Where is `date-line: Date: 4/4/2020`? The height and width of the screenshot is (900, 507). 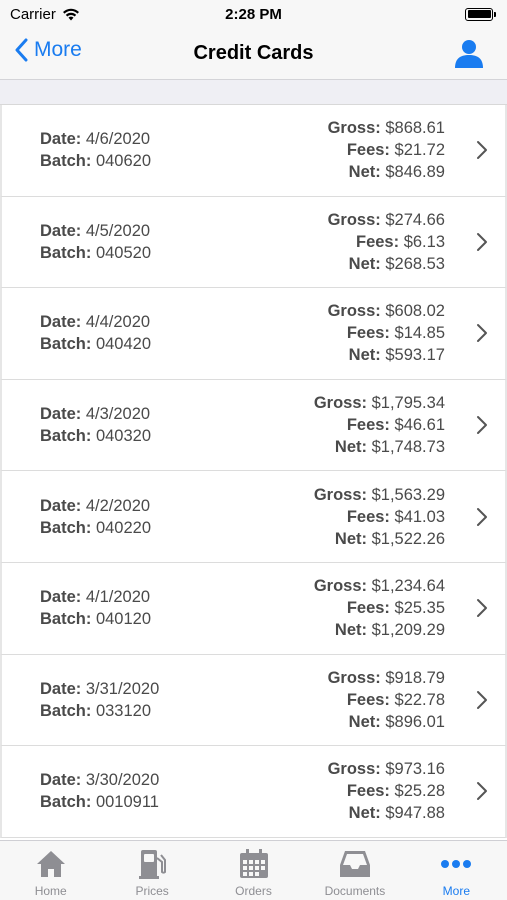
date-line: Date: 4/4/2020 is located at coordinates (184, 322).